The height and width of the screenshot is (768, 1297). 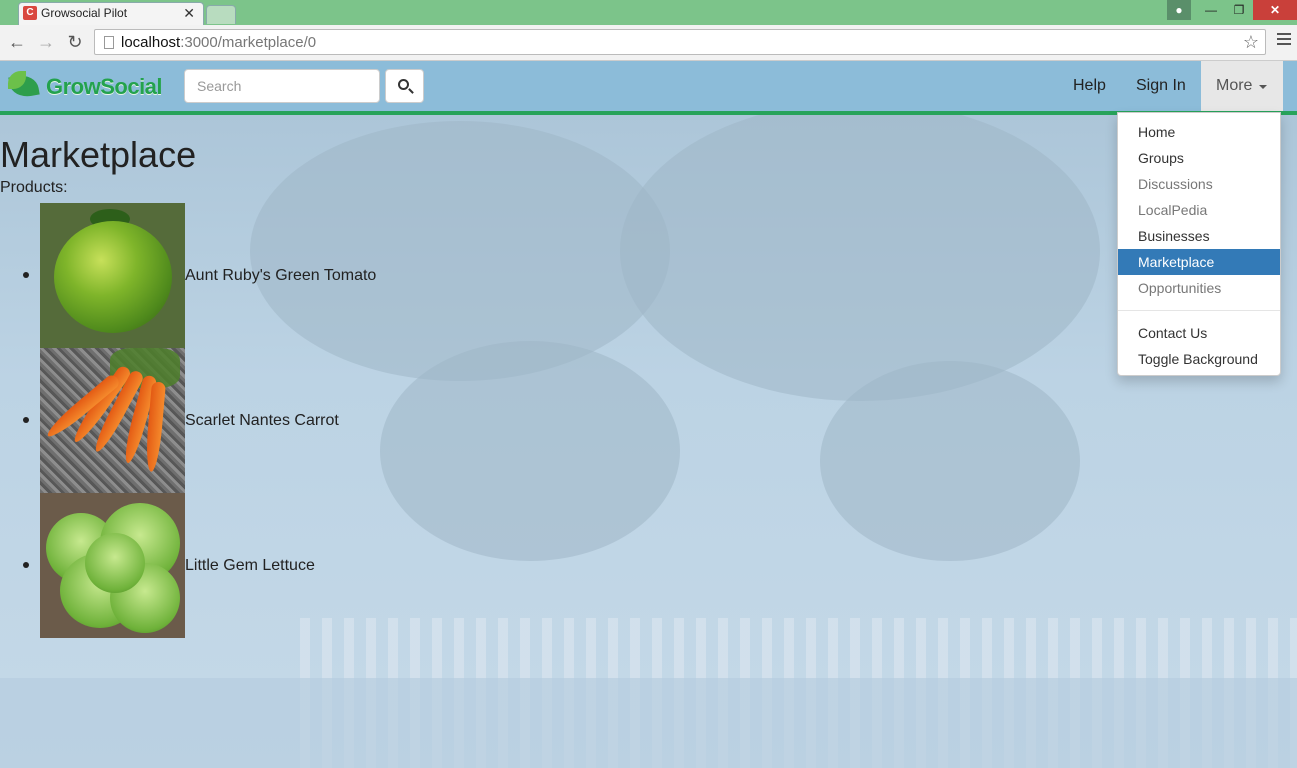 I want to click on page-icon, so click(x=109, y=42).